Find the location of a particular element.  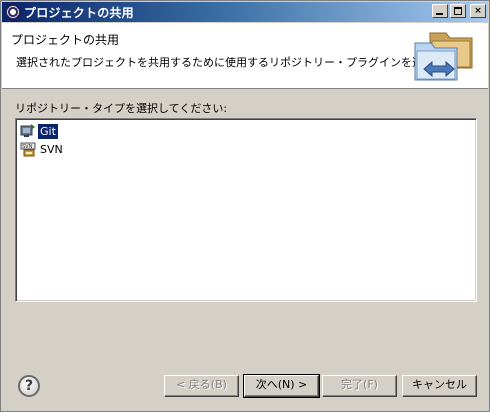

maximize-icon is located at coordinates (458, 11).